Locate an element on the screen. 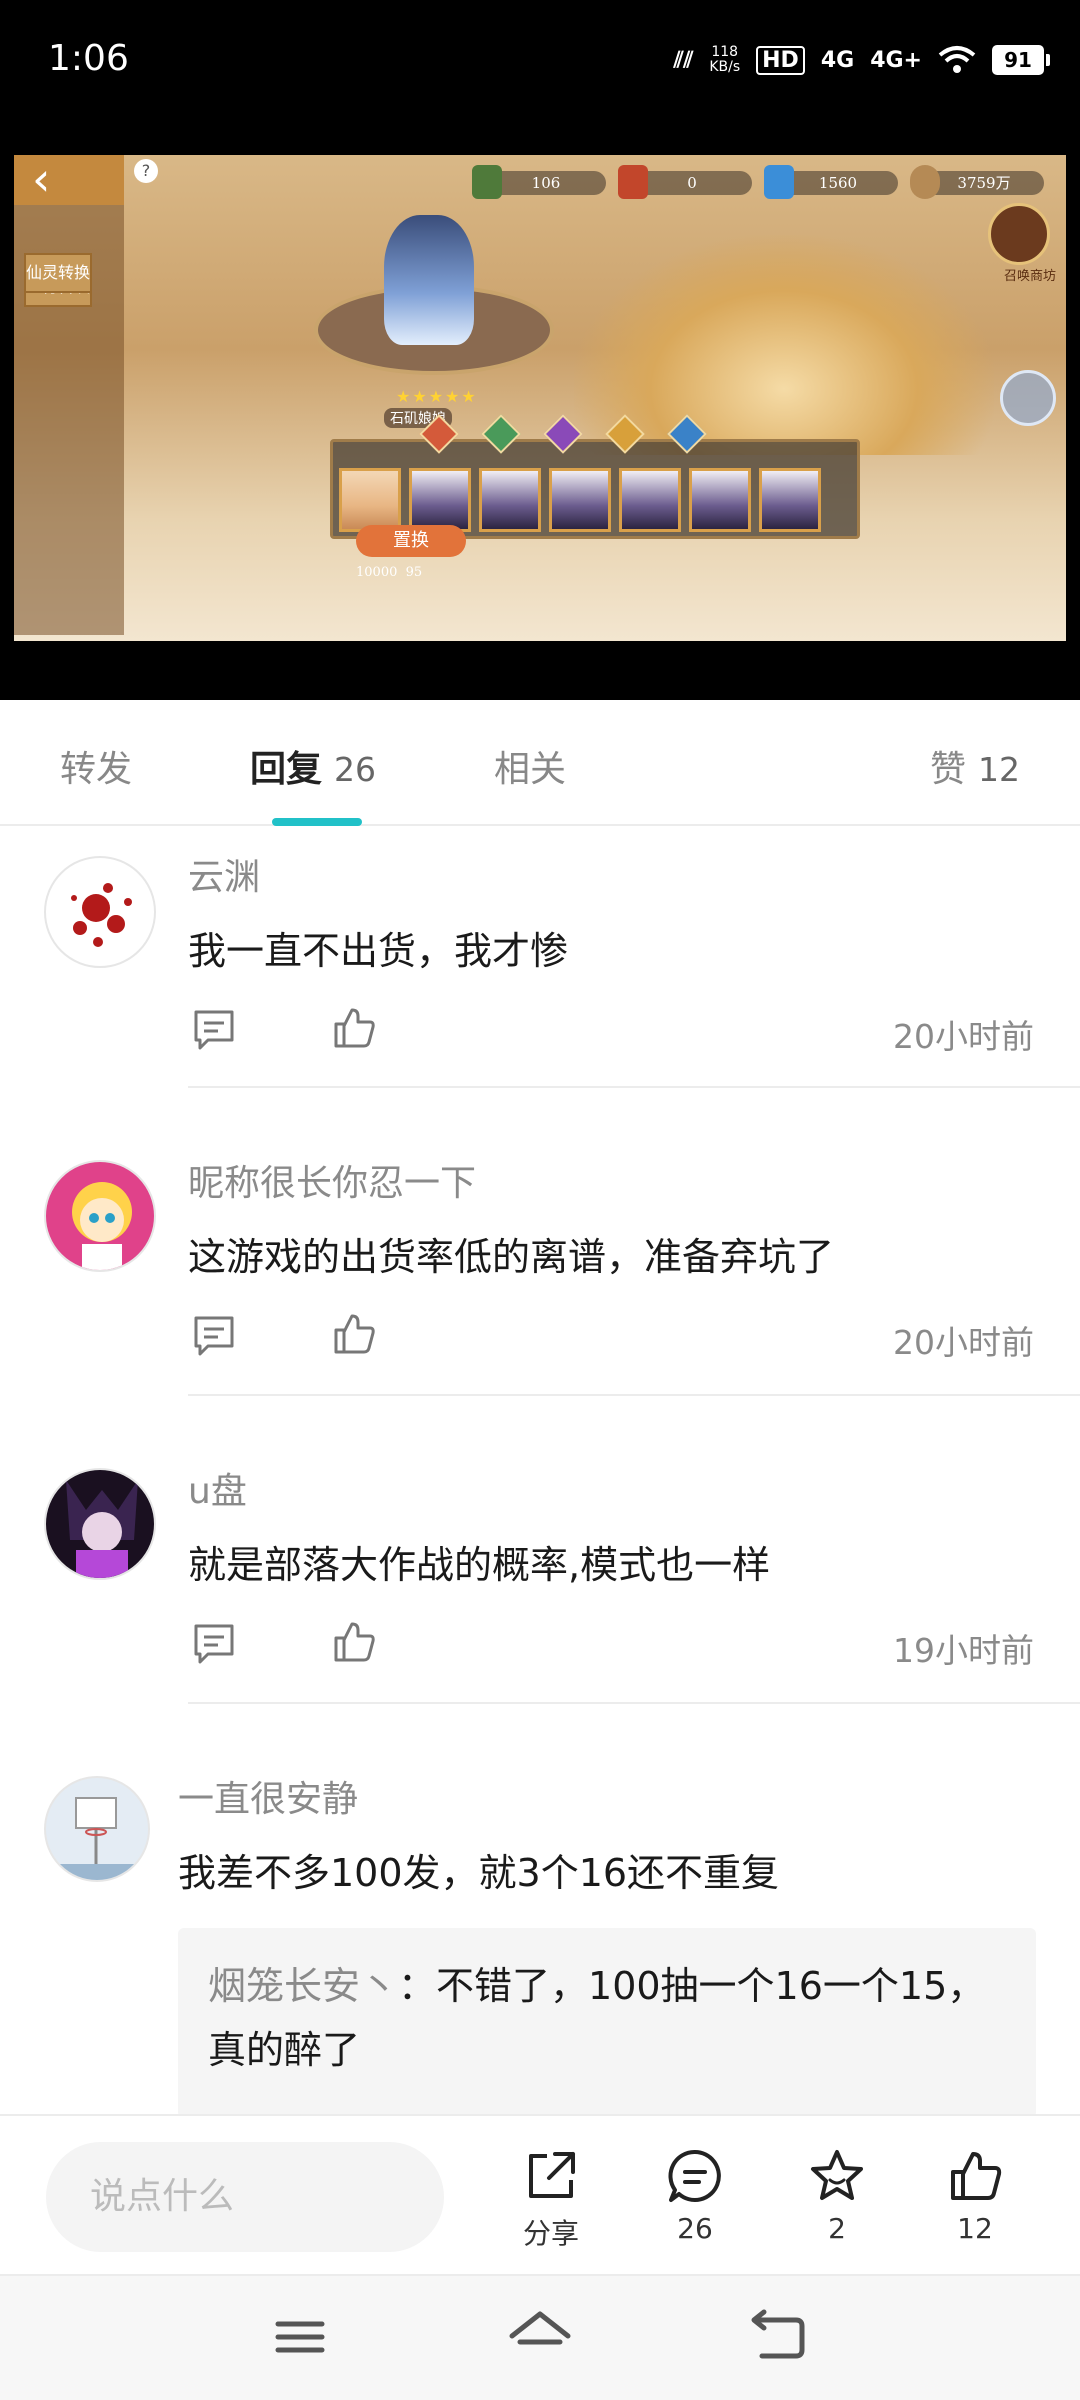 The image size is (1080, 2400). signal-4g-icon: 4G is located at coordinates (837, 60).